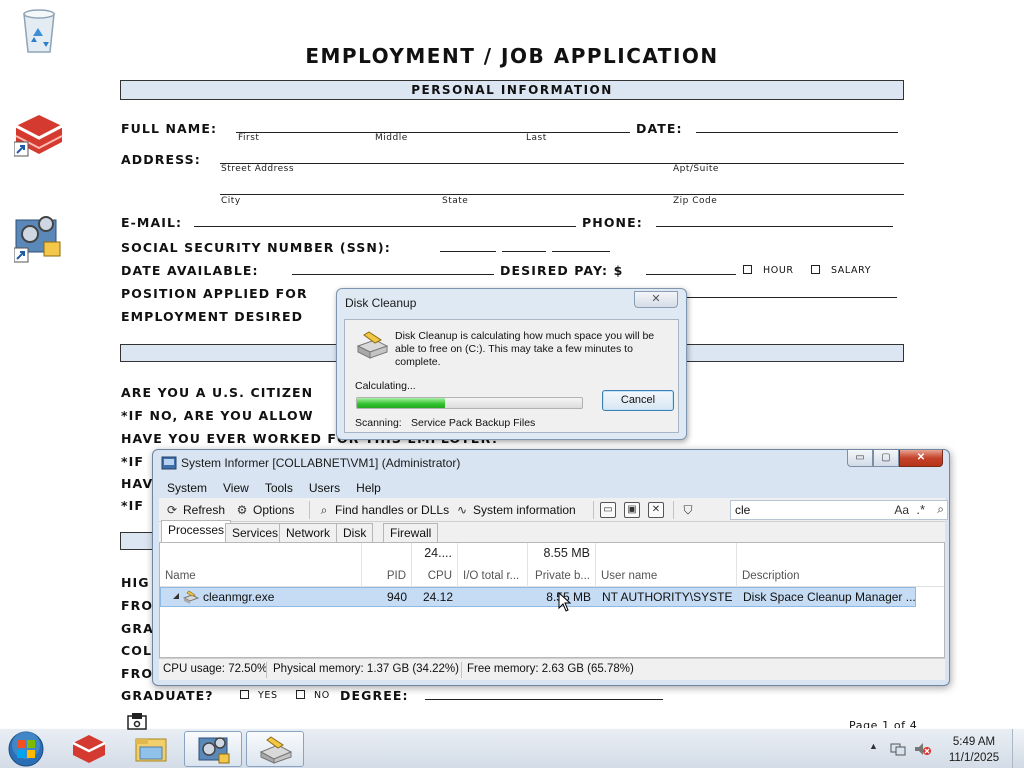 This screenshot has height=768, width=1024. Describe the element at coordinates (901, 510) in the screenshot. I see `match-case-toggle: Aa` at that location.